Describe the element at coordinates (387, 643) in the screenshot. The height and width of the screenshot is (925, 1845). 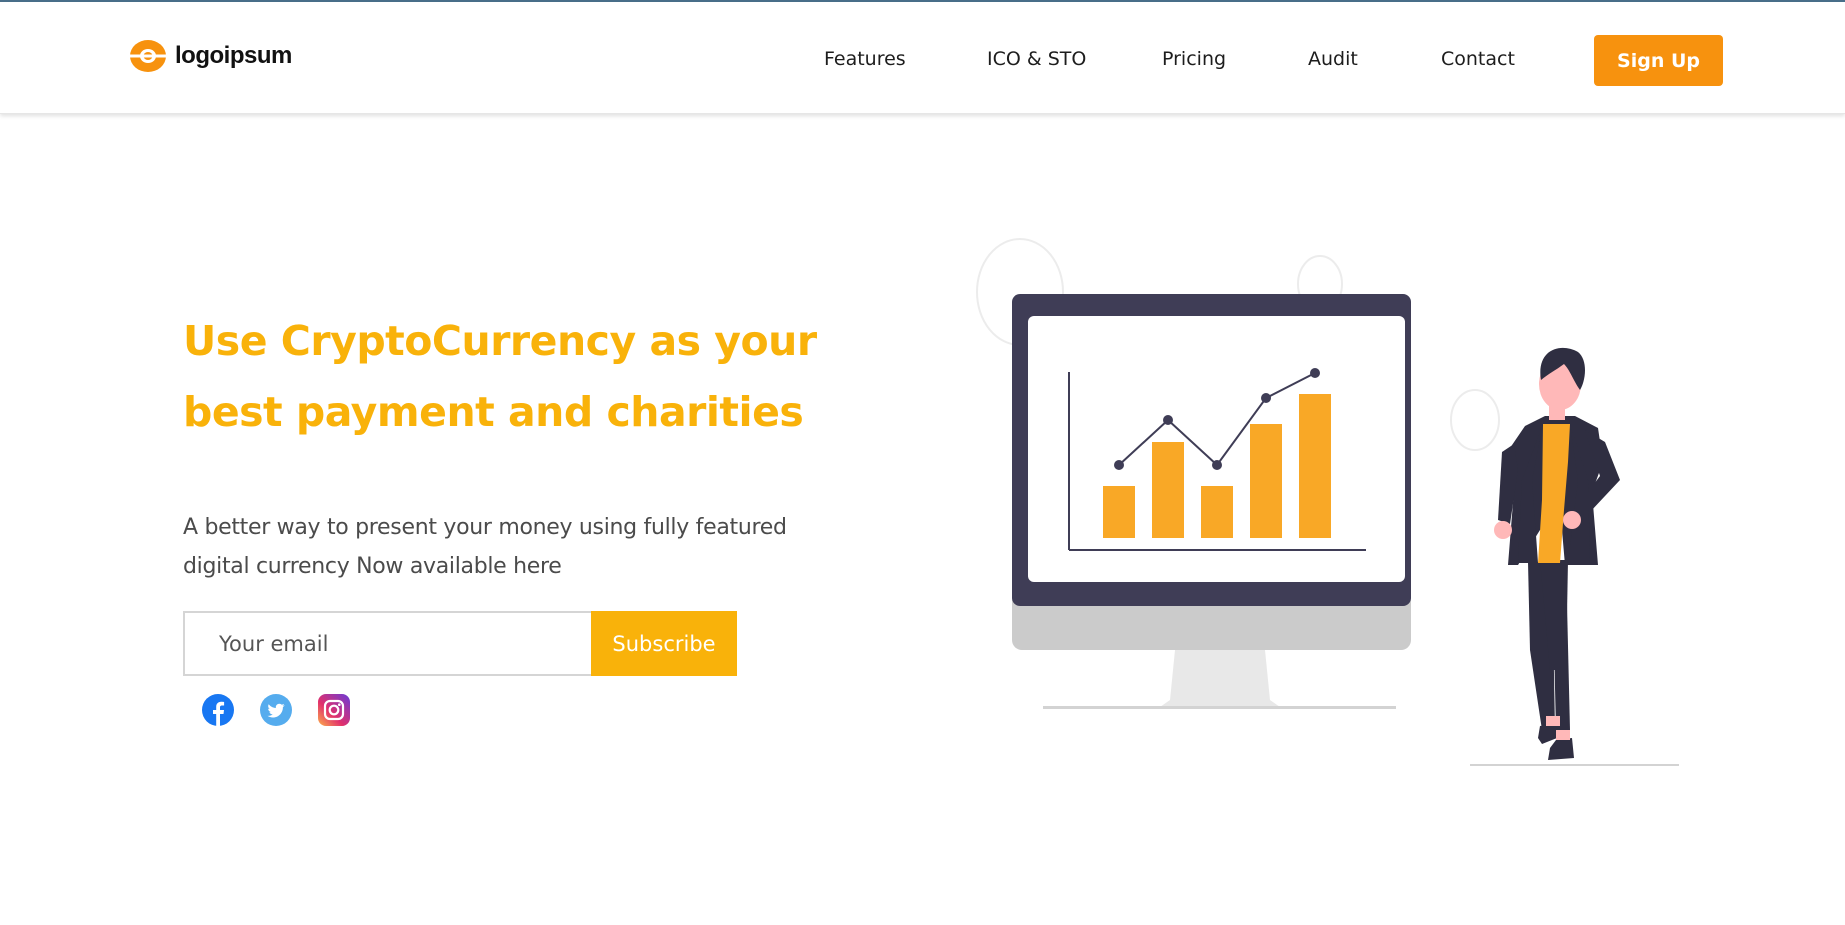
I see `email-input` at that location.